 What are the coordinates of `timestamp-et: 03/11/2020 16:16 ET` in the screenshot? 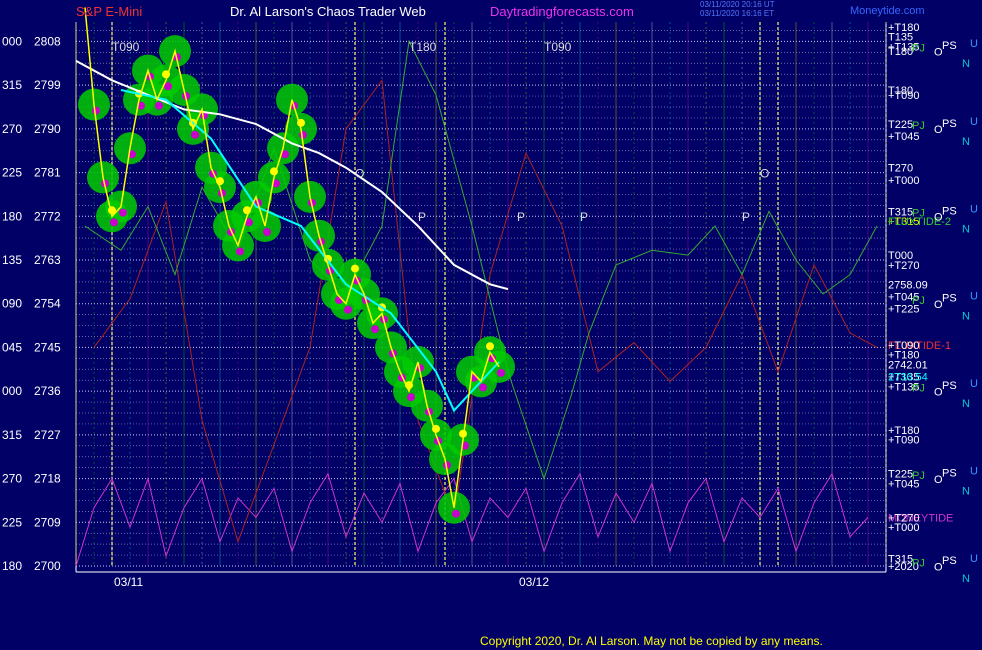 It's located at (737, 13).